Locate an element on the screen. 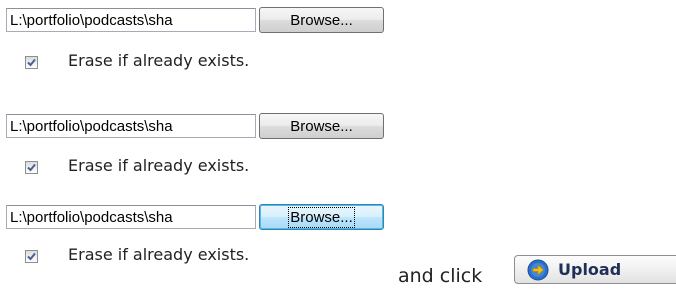 The height and width of the screenshot is (289, 676). upload-button: Upload is located at coordinates (595, 269).